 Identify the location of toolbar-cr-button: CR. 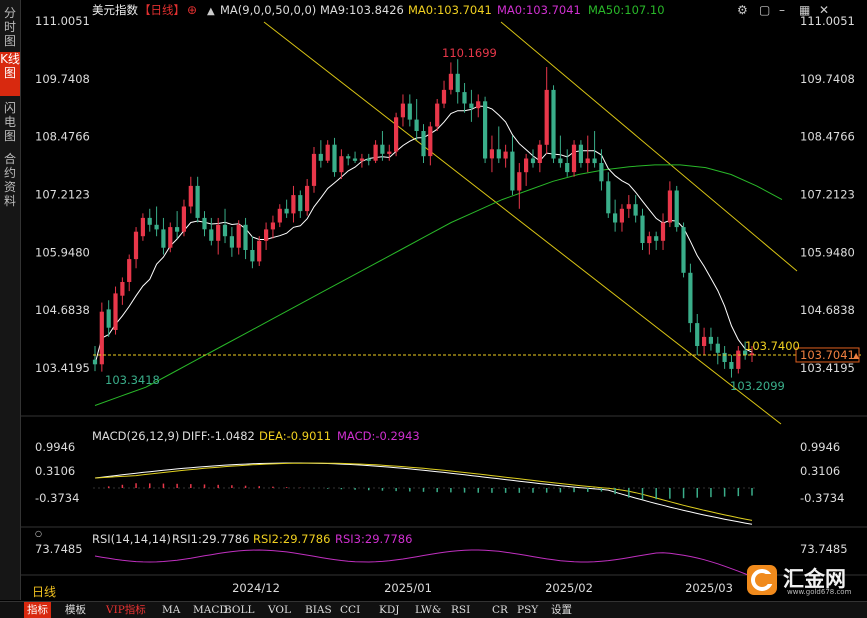
(500, 610).